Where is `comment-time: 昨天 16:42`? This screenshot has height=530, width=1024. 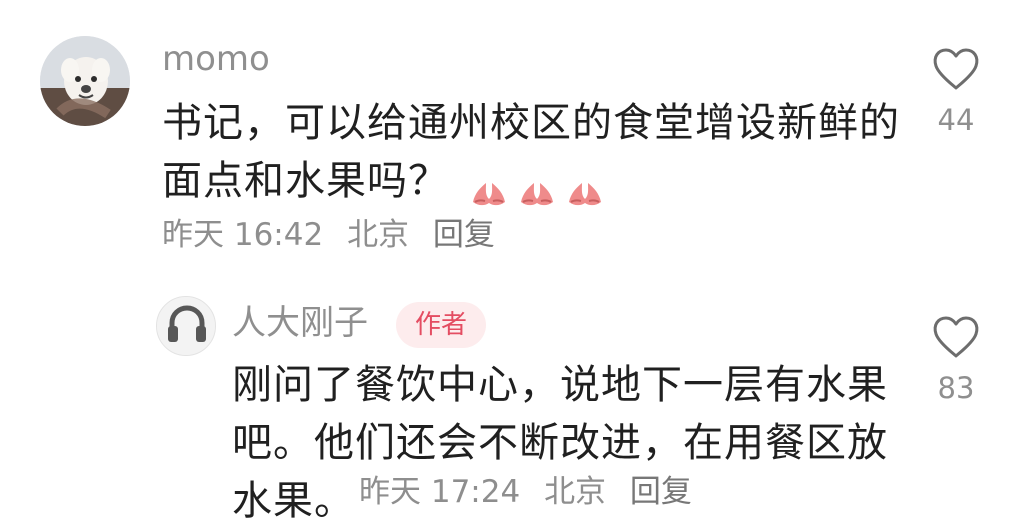
comment-time: 昨天 16:42 is located at coordinates (243, 235).